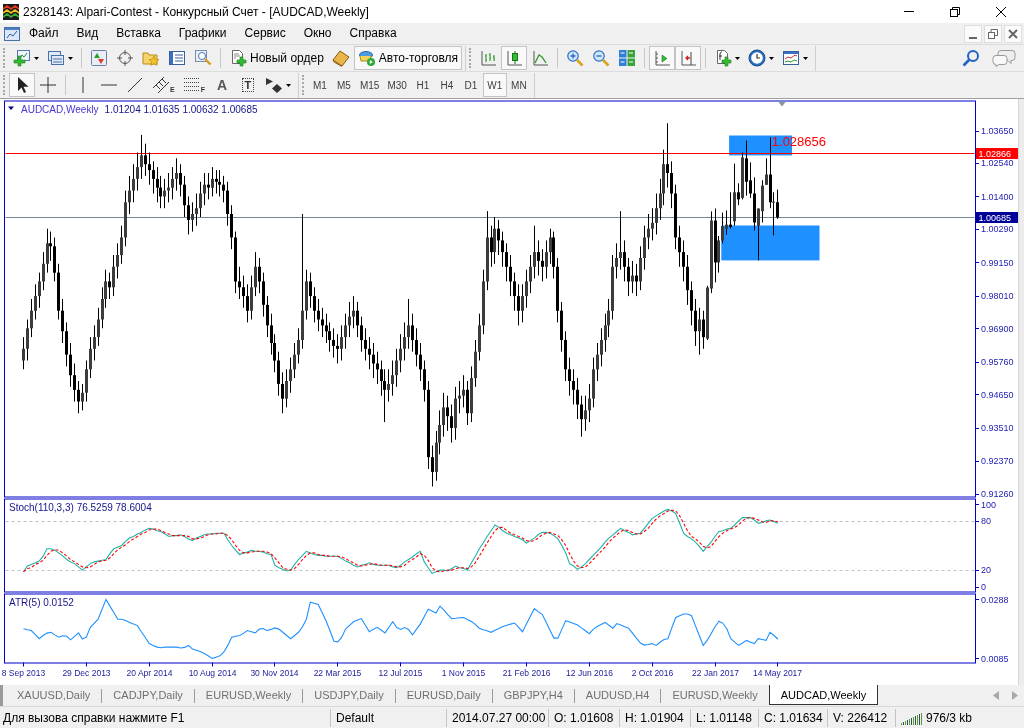 Image resolution: width=1024 pixels, height=728 pixels. I want to click on search-icon, so click(971, 58).